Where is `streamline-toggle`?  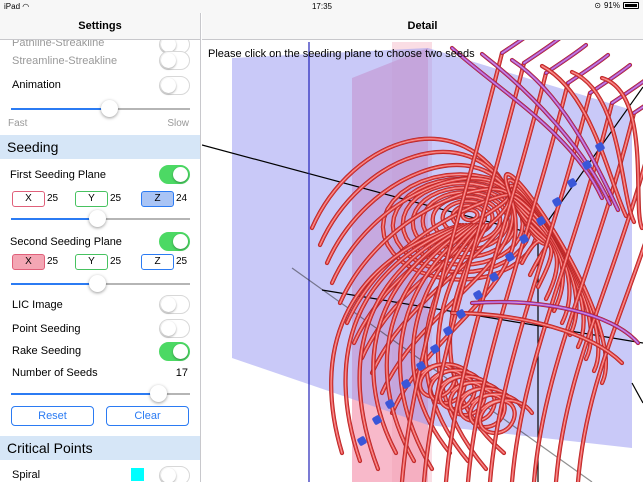 streamline-toggle is located at coordinates (174, 60).